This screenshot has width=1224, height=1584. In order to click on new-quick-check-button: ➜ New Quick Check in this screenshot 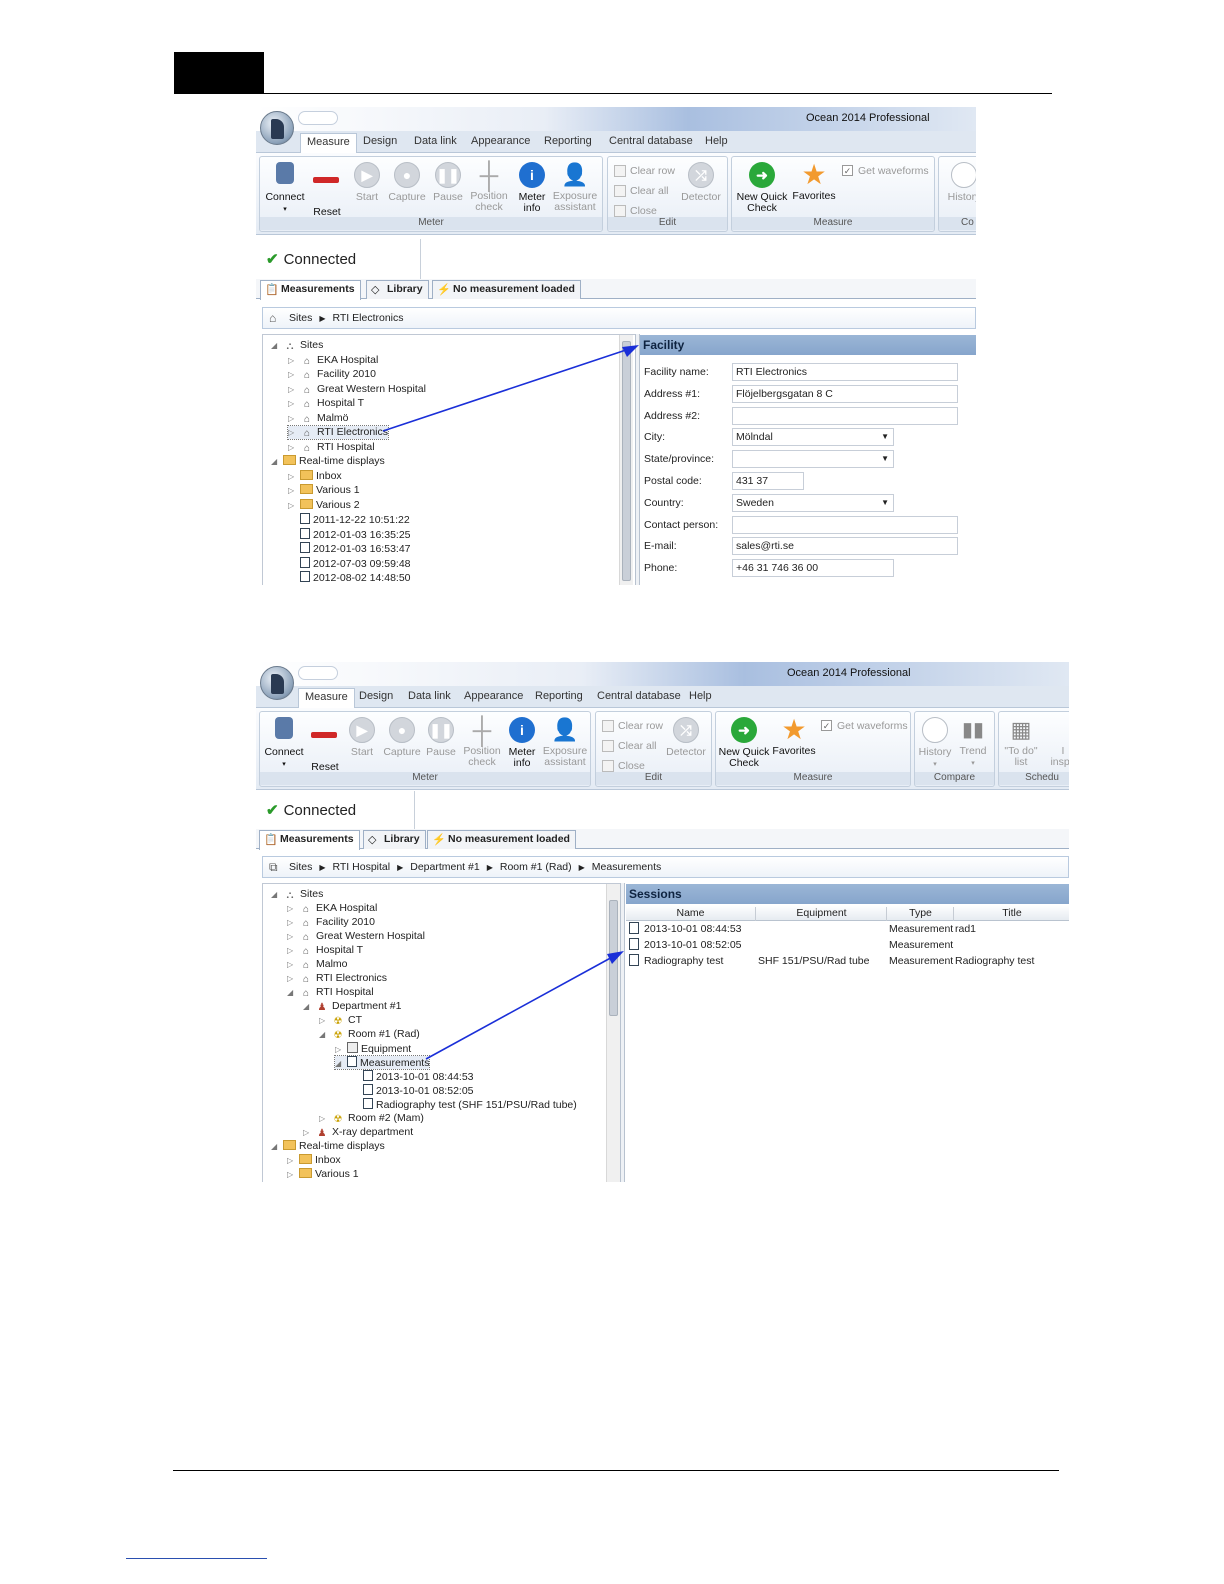, I will do `click(762, 187)`.